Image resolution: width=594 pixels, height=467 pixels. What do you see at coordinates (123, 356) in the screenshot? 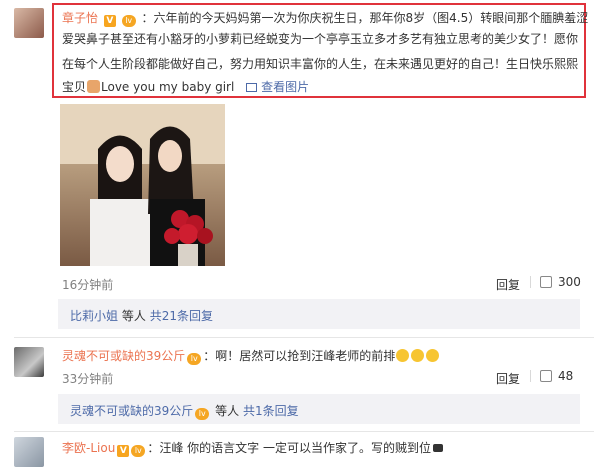
I see `comment-author: 灵魂不可或缺的39公斤` at bounding box center [123, 356].